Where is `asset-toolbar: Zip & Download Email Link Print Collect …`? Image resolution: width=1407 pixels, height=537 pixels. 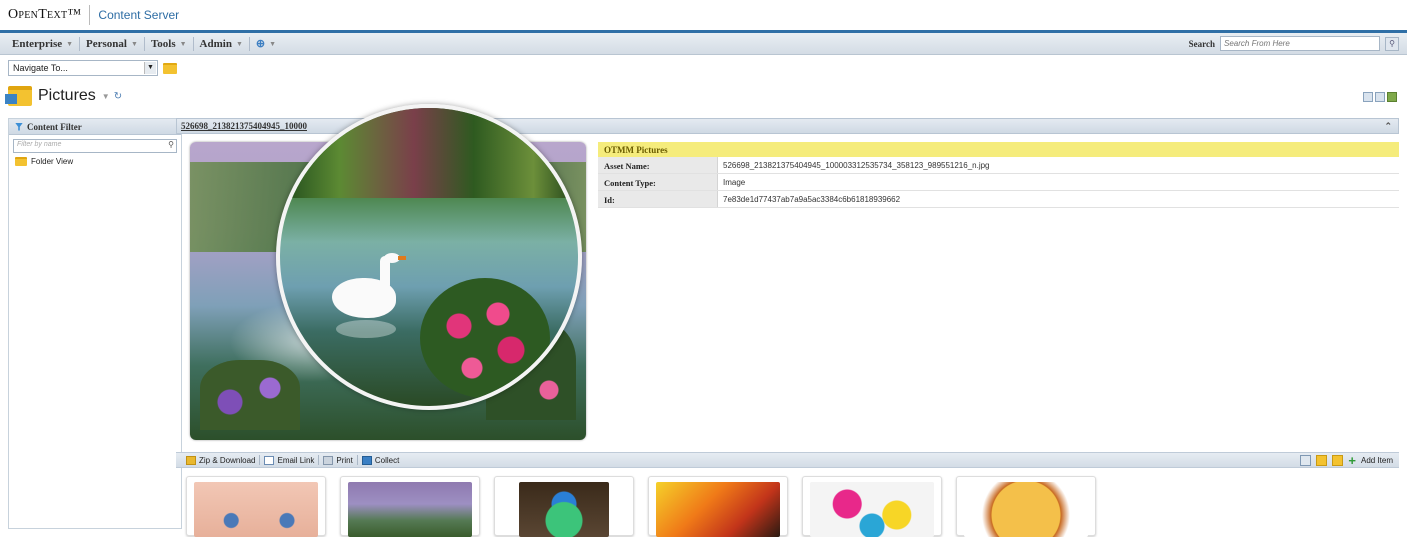 asset-toolbar: Zip & Download Email Link Print Collect … is located at coordinates (787, 460).